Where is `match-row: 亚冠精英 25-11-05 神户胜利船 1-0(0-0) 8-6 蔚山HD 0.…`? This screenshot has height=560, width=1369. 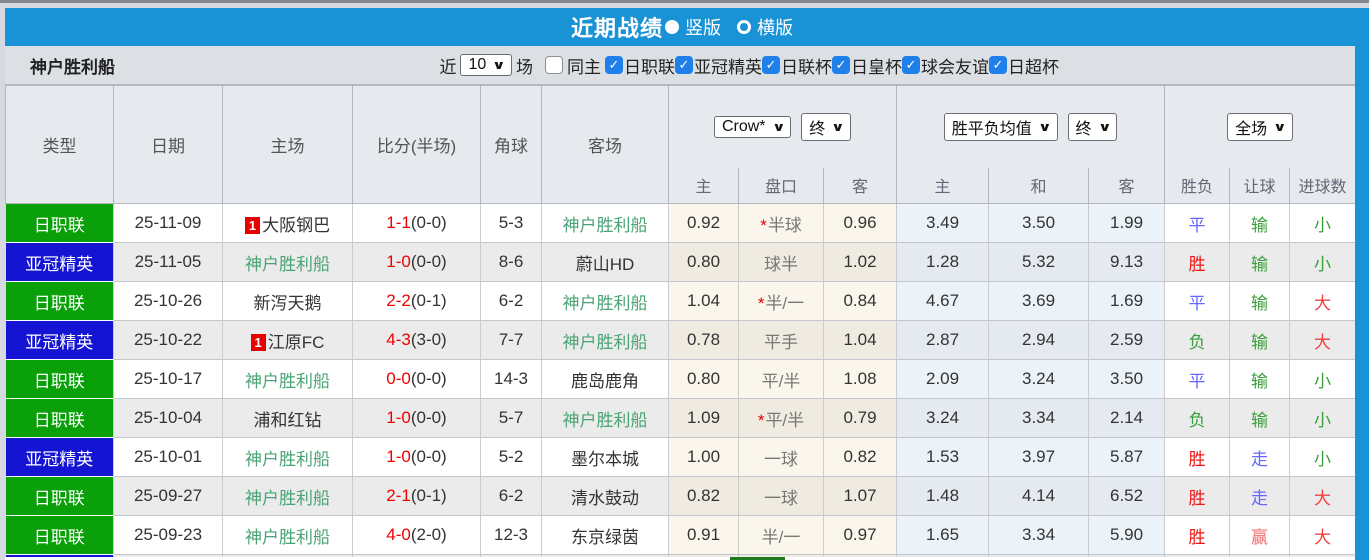
match-row: 亚冠精英 25-11-05 神户胜利船 1-0(0-0) 8-6 蔚山HD 0.… is located at coordinates (681, 262).